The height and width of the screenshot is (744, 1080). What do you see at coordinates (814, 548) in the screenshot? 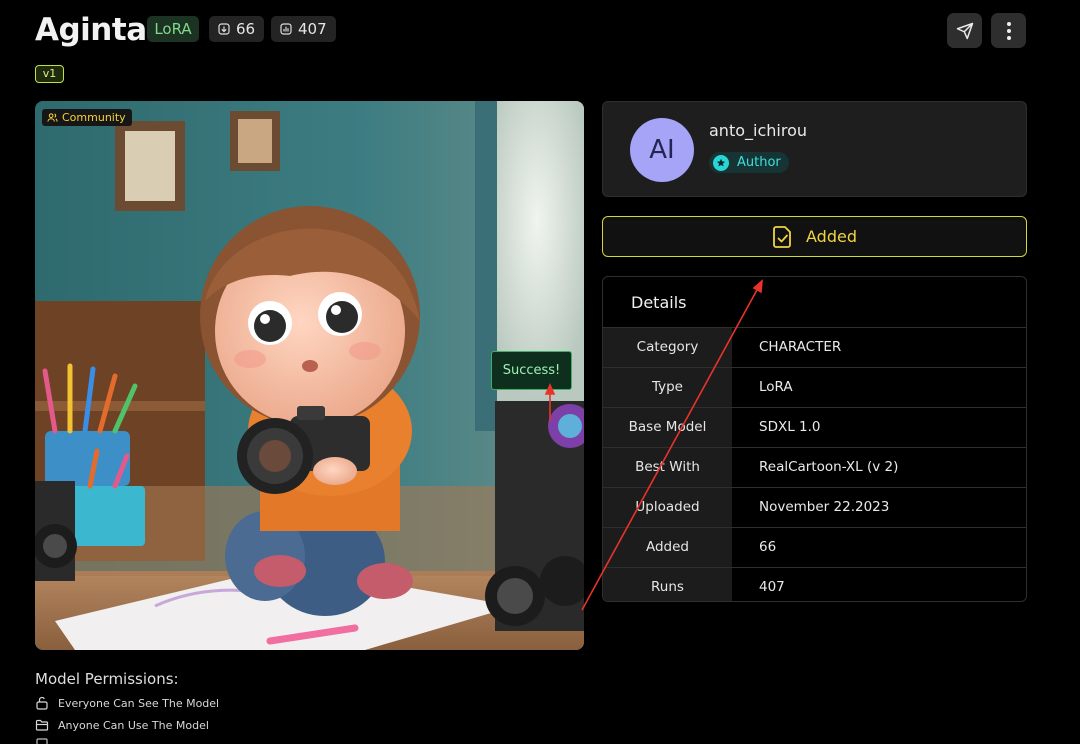
I see `details-row: Added 66` at bounding box center [814, 548].